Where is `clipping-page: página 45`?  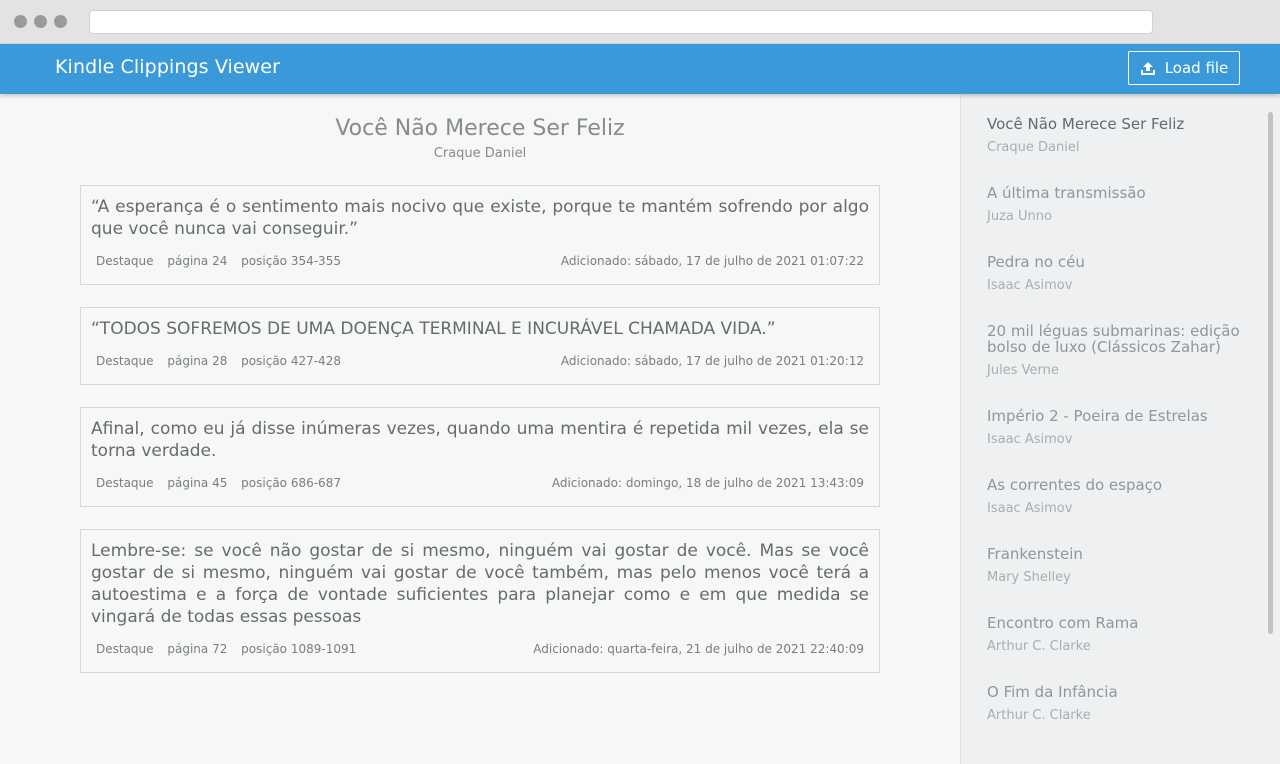 clipping-page: página 45 is located at coordinates (197, 483).